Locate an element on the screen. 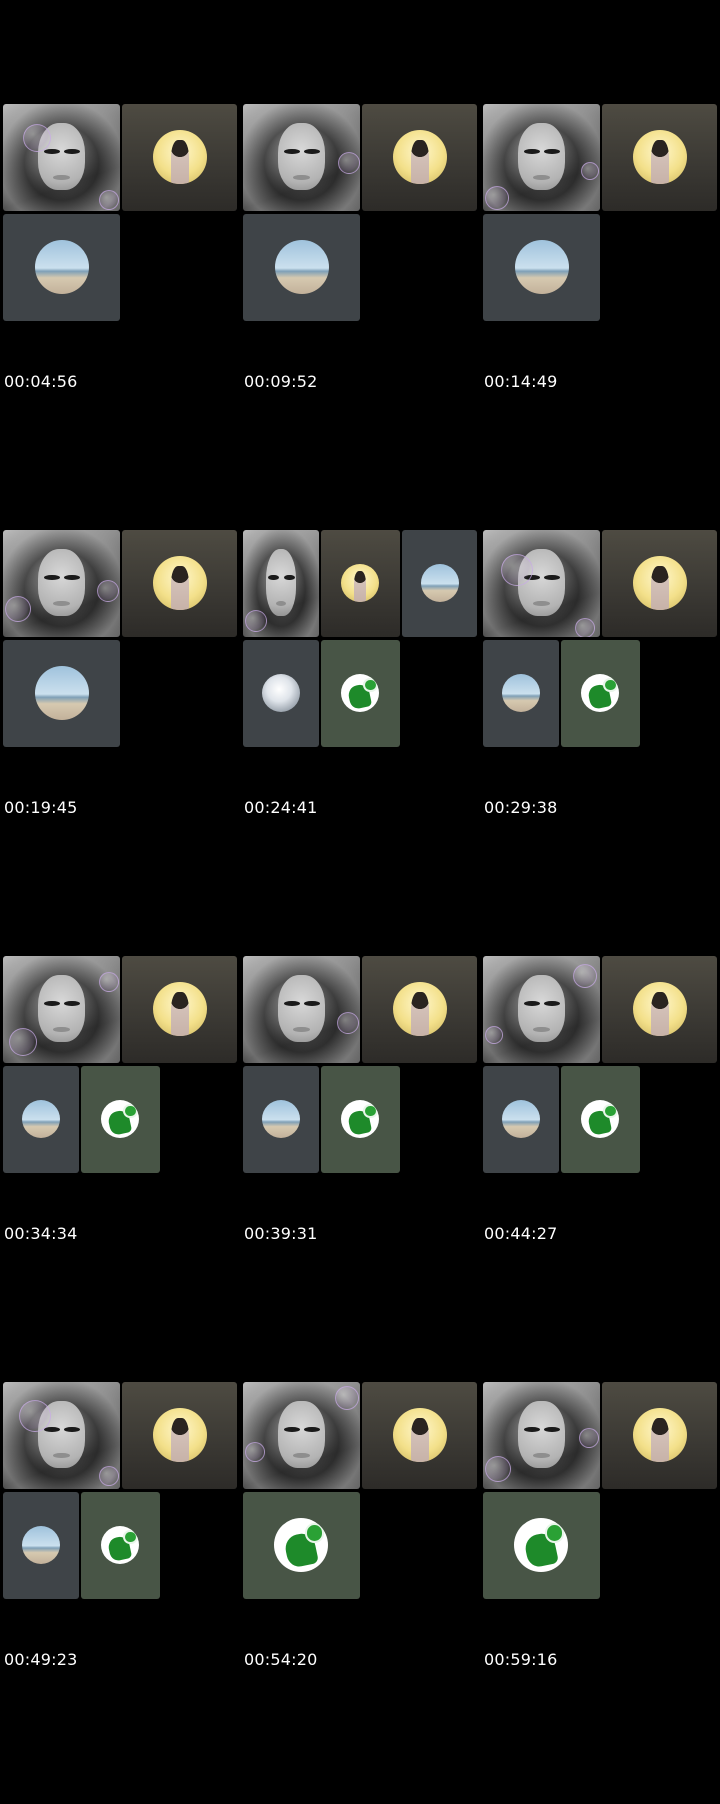  frame-timestamp: 00:14:49 is located at coordinates (521, 381).